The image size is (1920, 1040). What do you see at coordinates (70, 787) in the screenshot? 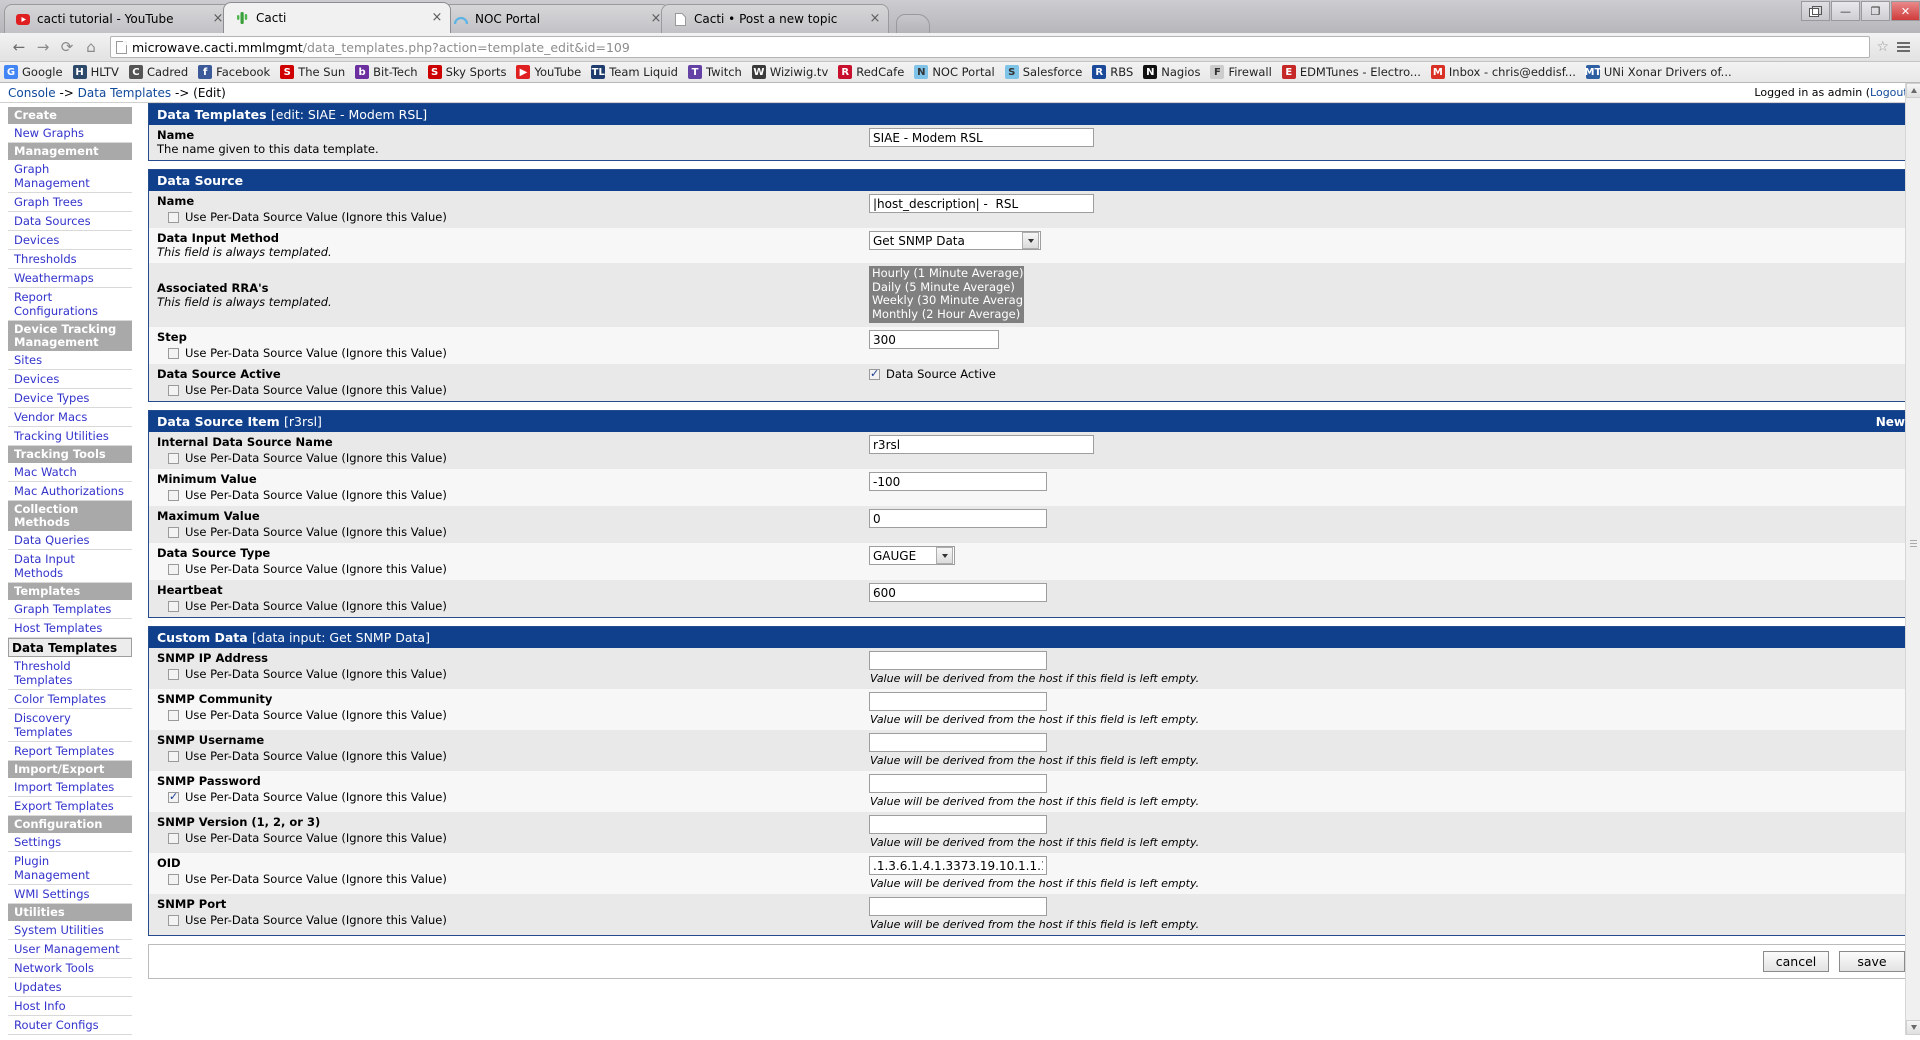
I see `sidebar-item-import-templates: Import Templates` at bounding box center [70, 787].